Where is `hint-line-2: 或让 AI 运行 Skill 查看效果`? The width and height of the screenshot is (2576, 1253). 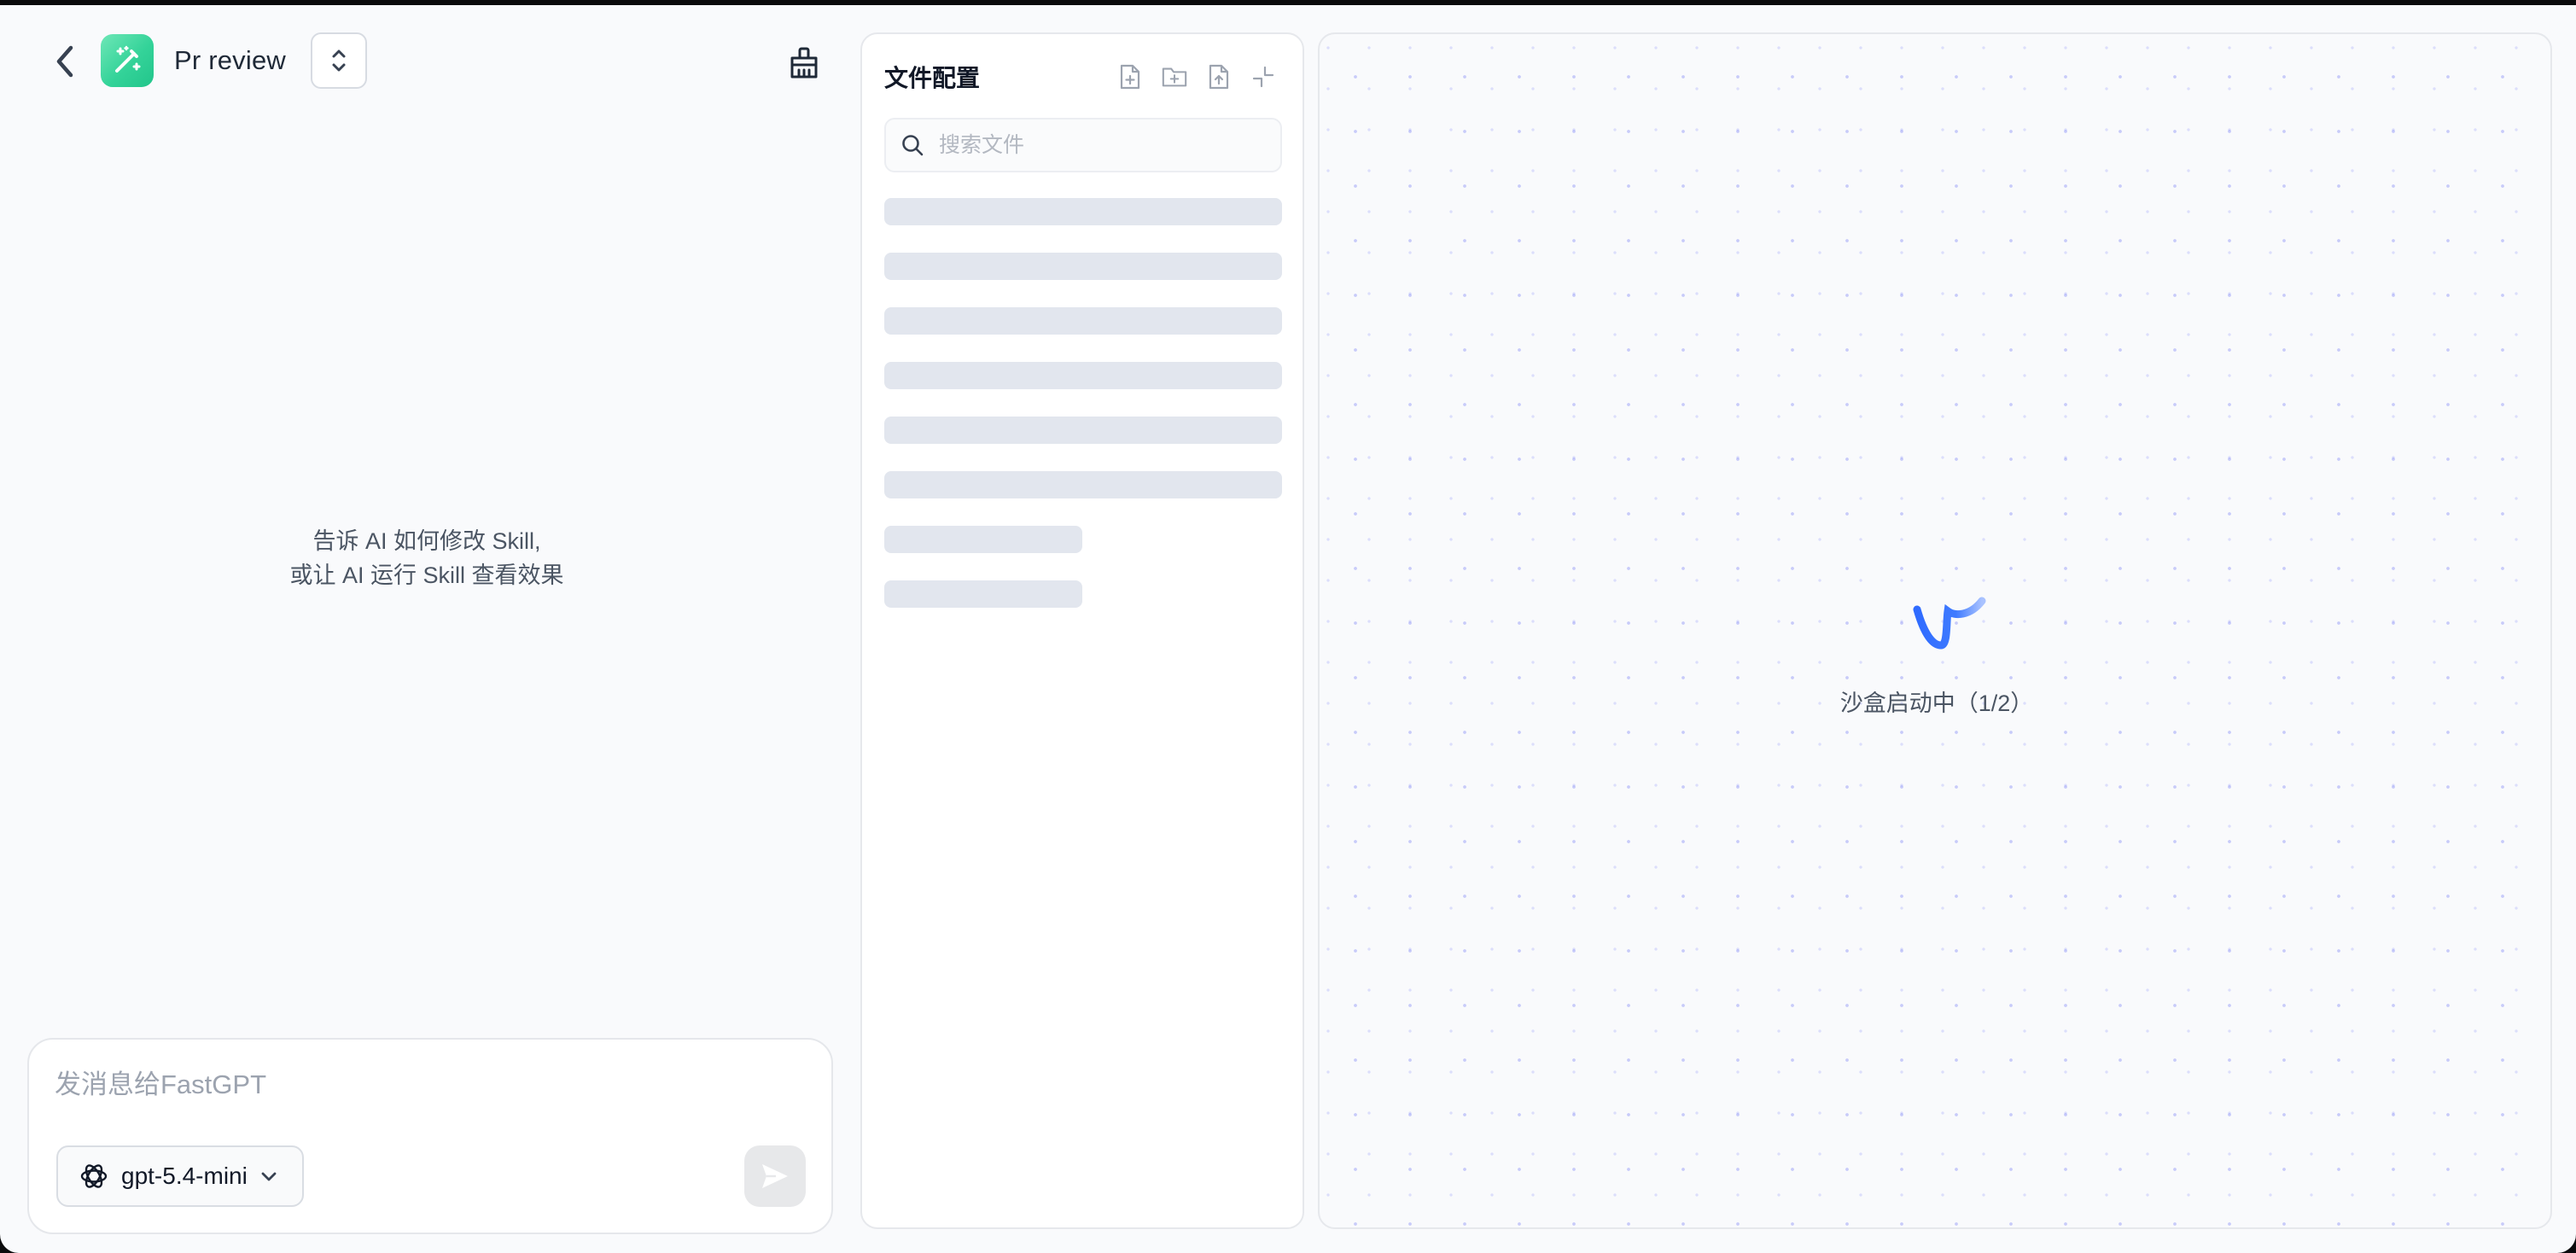
hint-line-2: 或让 AI 运行 Skill 查看效果 is located at coordinates (426, 575).